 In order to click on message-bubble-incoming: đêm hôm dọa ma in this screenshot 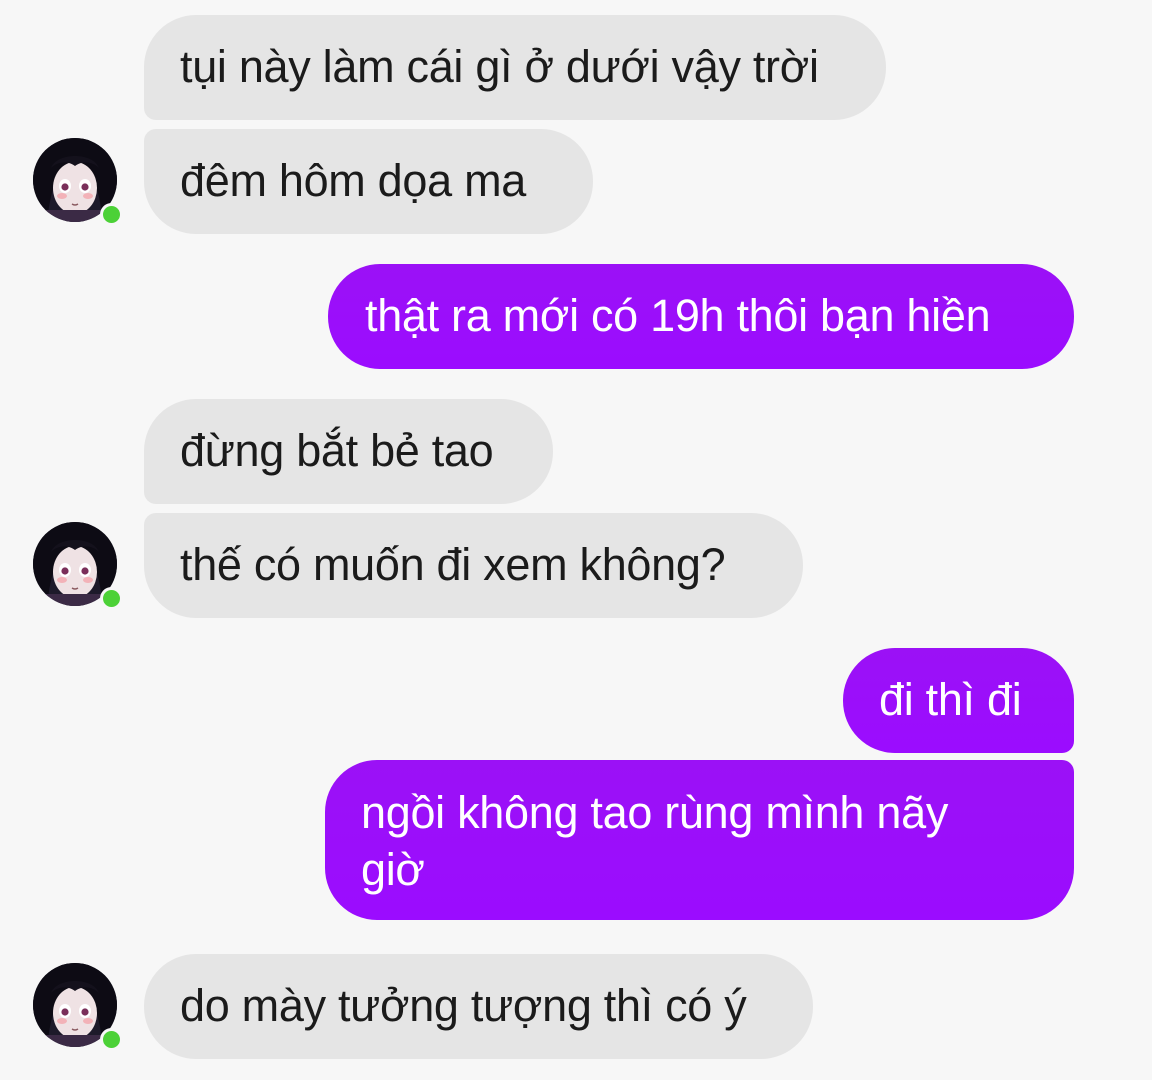, I will do `click(368, 181)`.